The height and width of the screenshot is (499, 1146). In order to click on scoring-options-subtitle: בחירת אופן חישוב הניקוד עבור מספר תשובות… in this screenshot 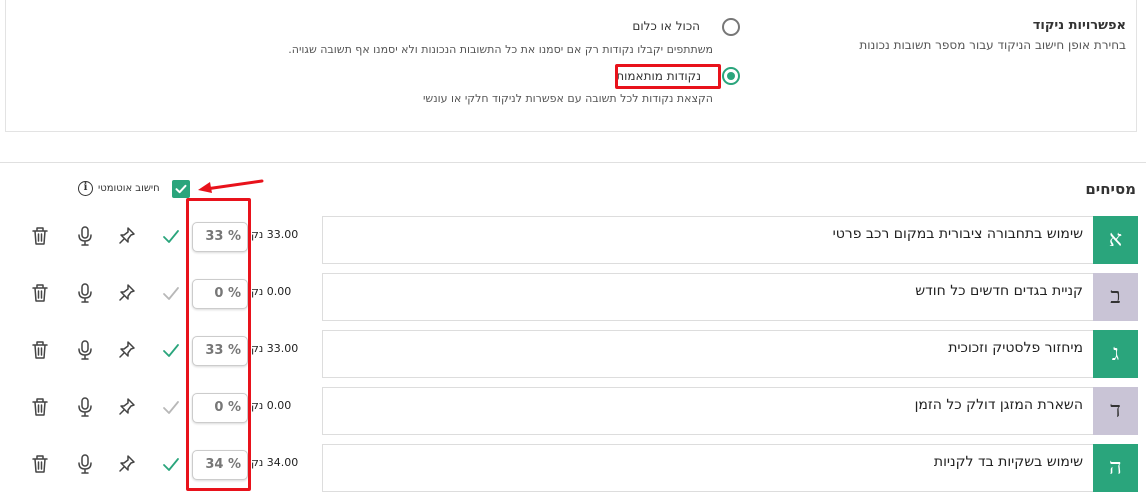, I will do `click(992, 45)`.